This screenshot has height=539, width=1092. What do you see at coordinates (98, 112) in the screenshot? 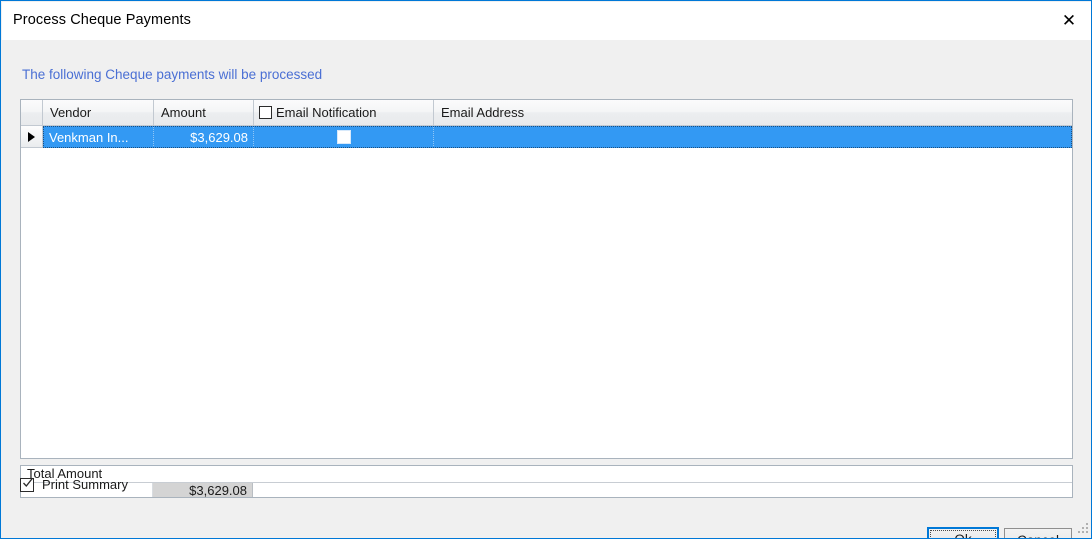
I see `column-header-vendor: Vendor` at bounding box center [98, 112].